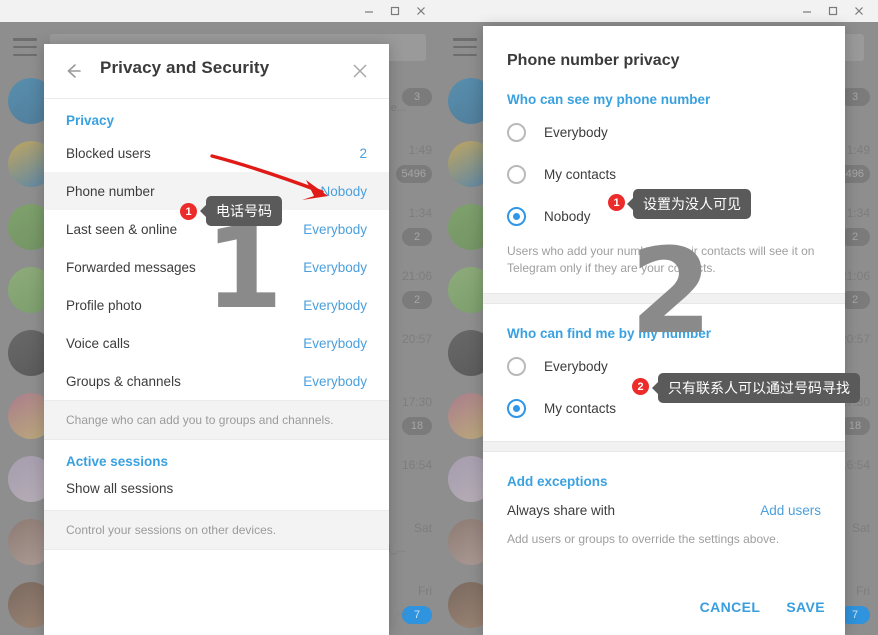 Image resolution: width=878 pixels, height=635 pixels. What do you see at coordinates (110, 191) in the screenshot?
I see `row-label: Phone number` at bounding box center [110, 191].